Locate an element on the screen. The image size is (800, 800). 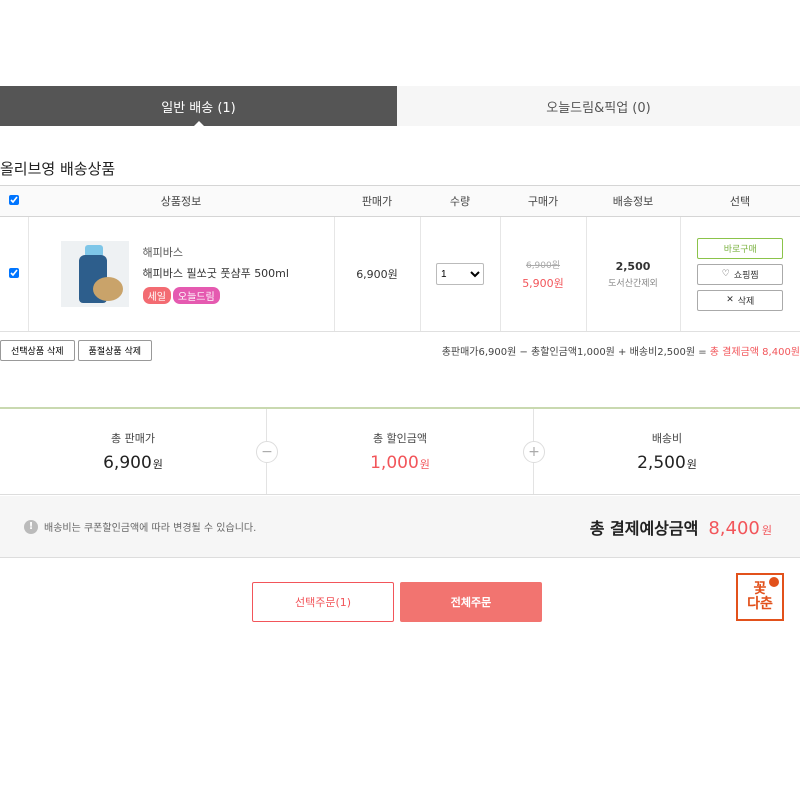
sale-badge: 세일 is located at coordinates (156, 295).